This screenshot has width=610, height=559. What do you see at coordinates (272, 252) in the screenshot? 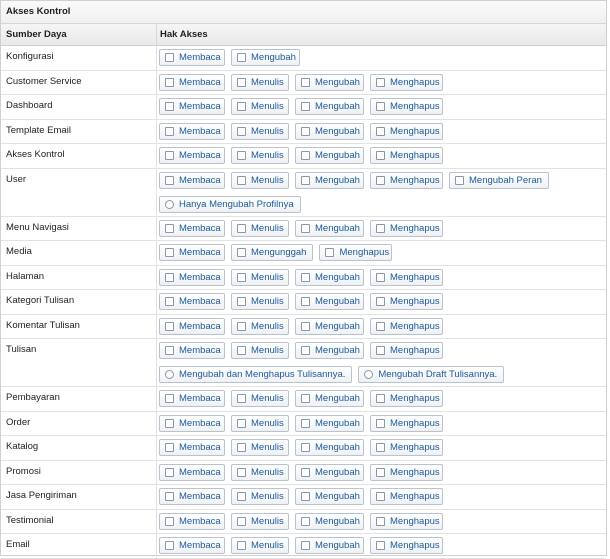
I see `checkbox-mengunggah: Mengunggah` at bounding box center [272, 252].